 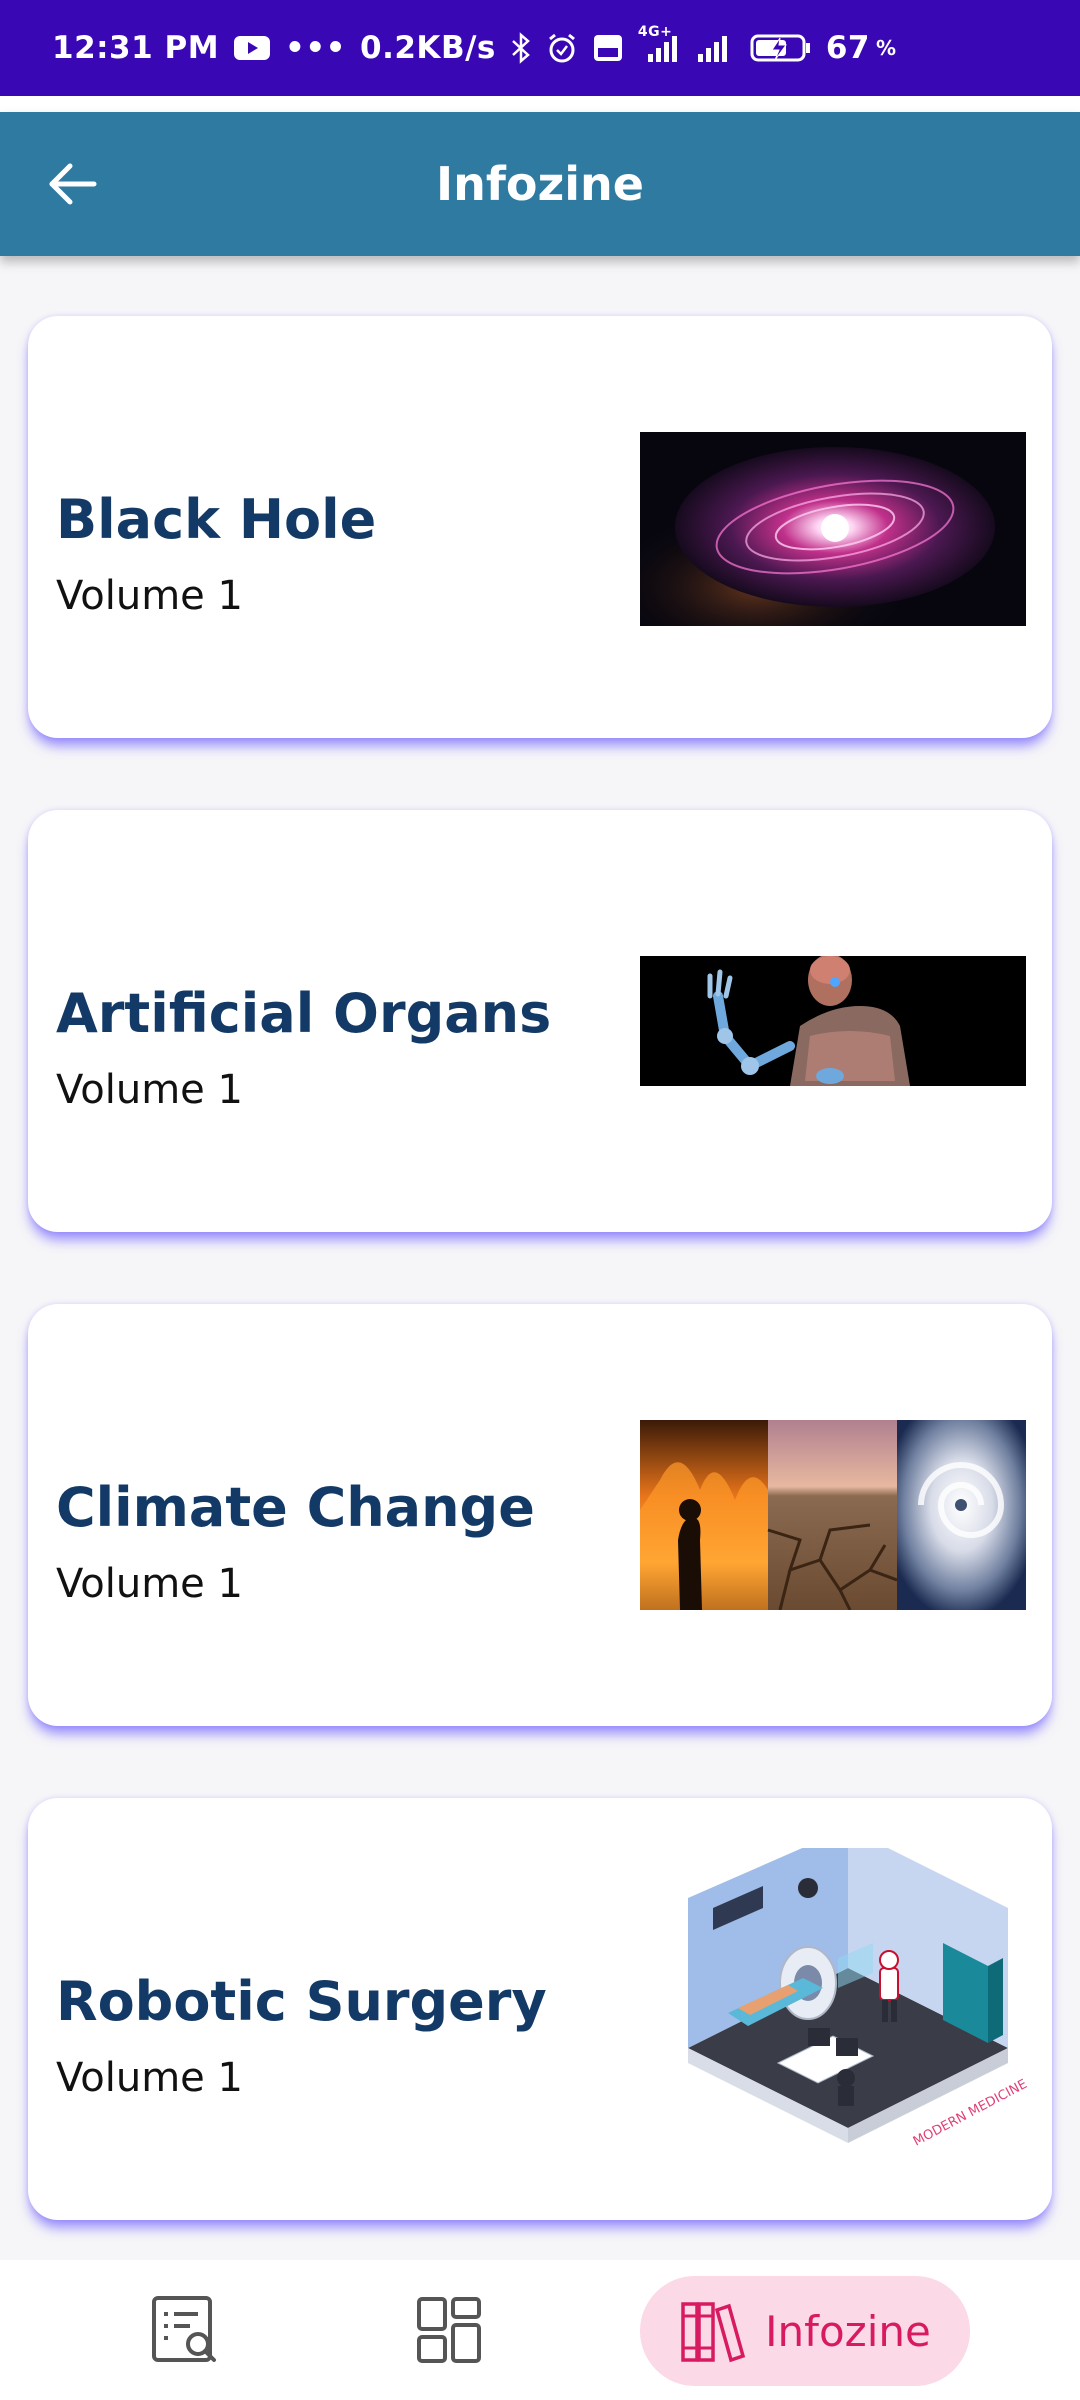 I want to click on back-button, so click(x=72, y=184).